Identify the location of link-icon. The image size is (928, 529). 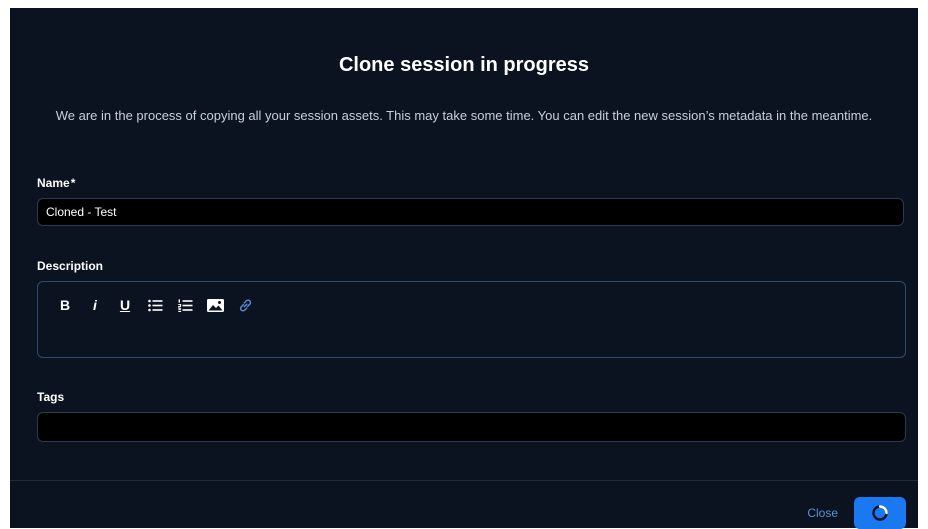
(245, 305).